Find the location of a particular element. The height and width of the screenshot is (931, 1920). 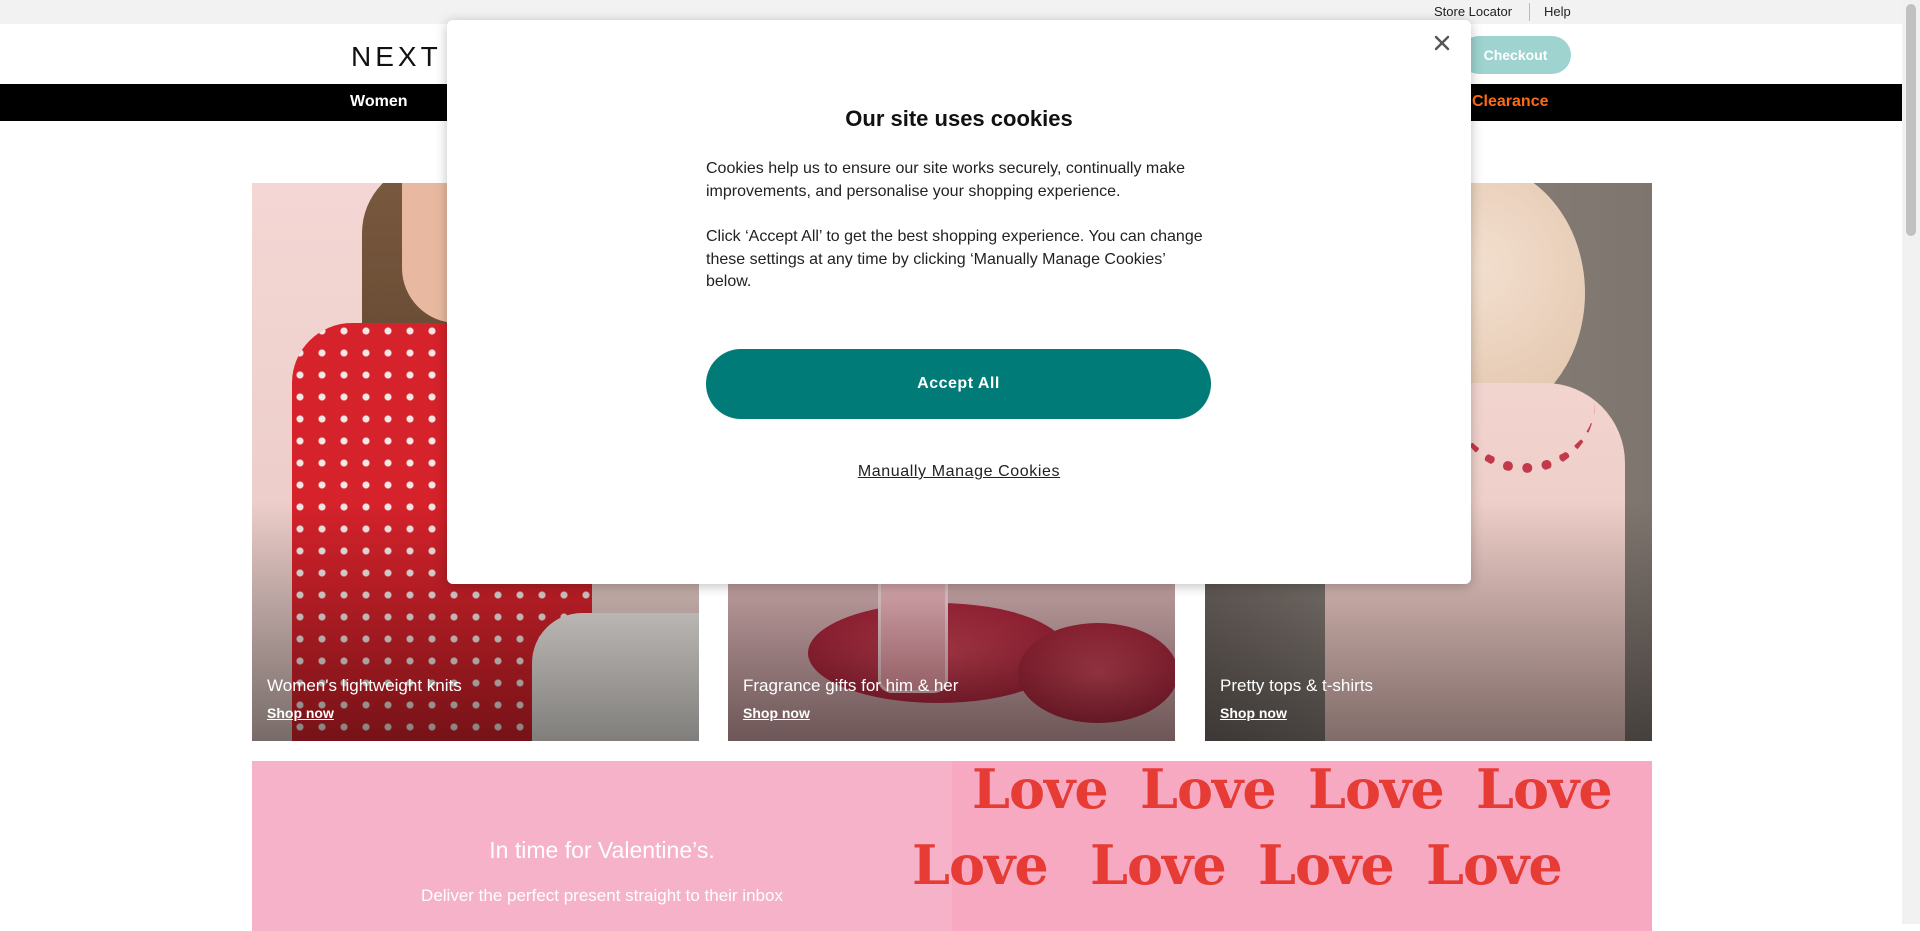

banner-title: In time for Valentine’s. is located at coordinates (602, 850).